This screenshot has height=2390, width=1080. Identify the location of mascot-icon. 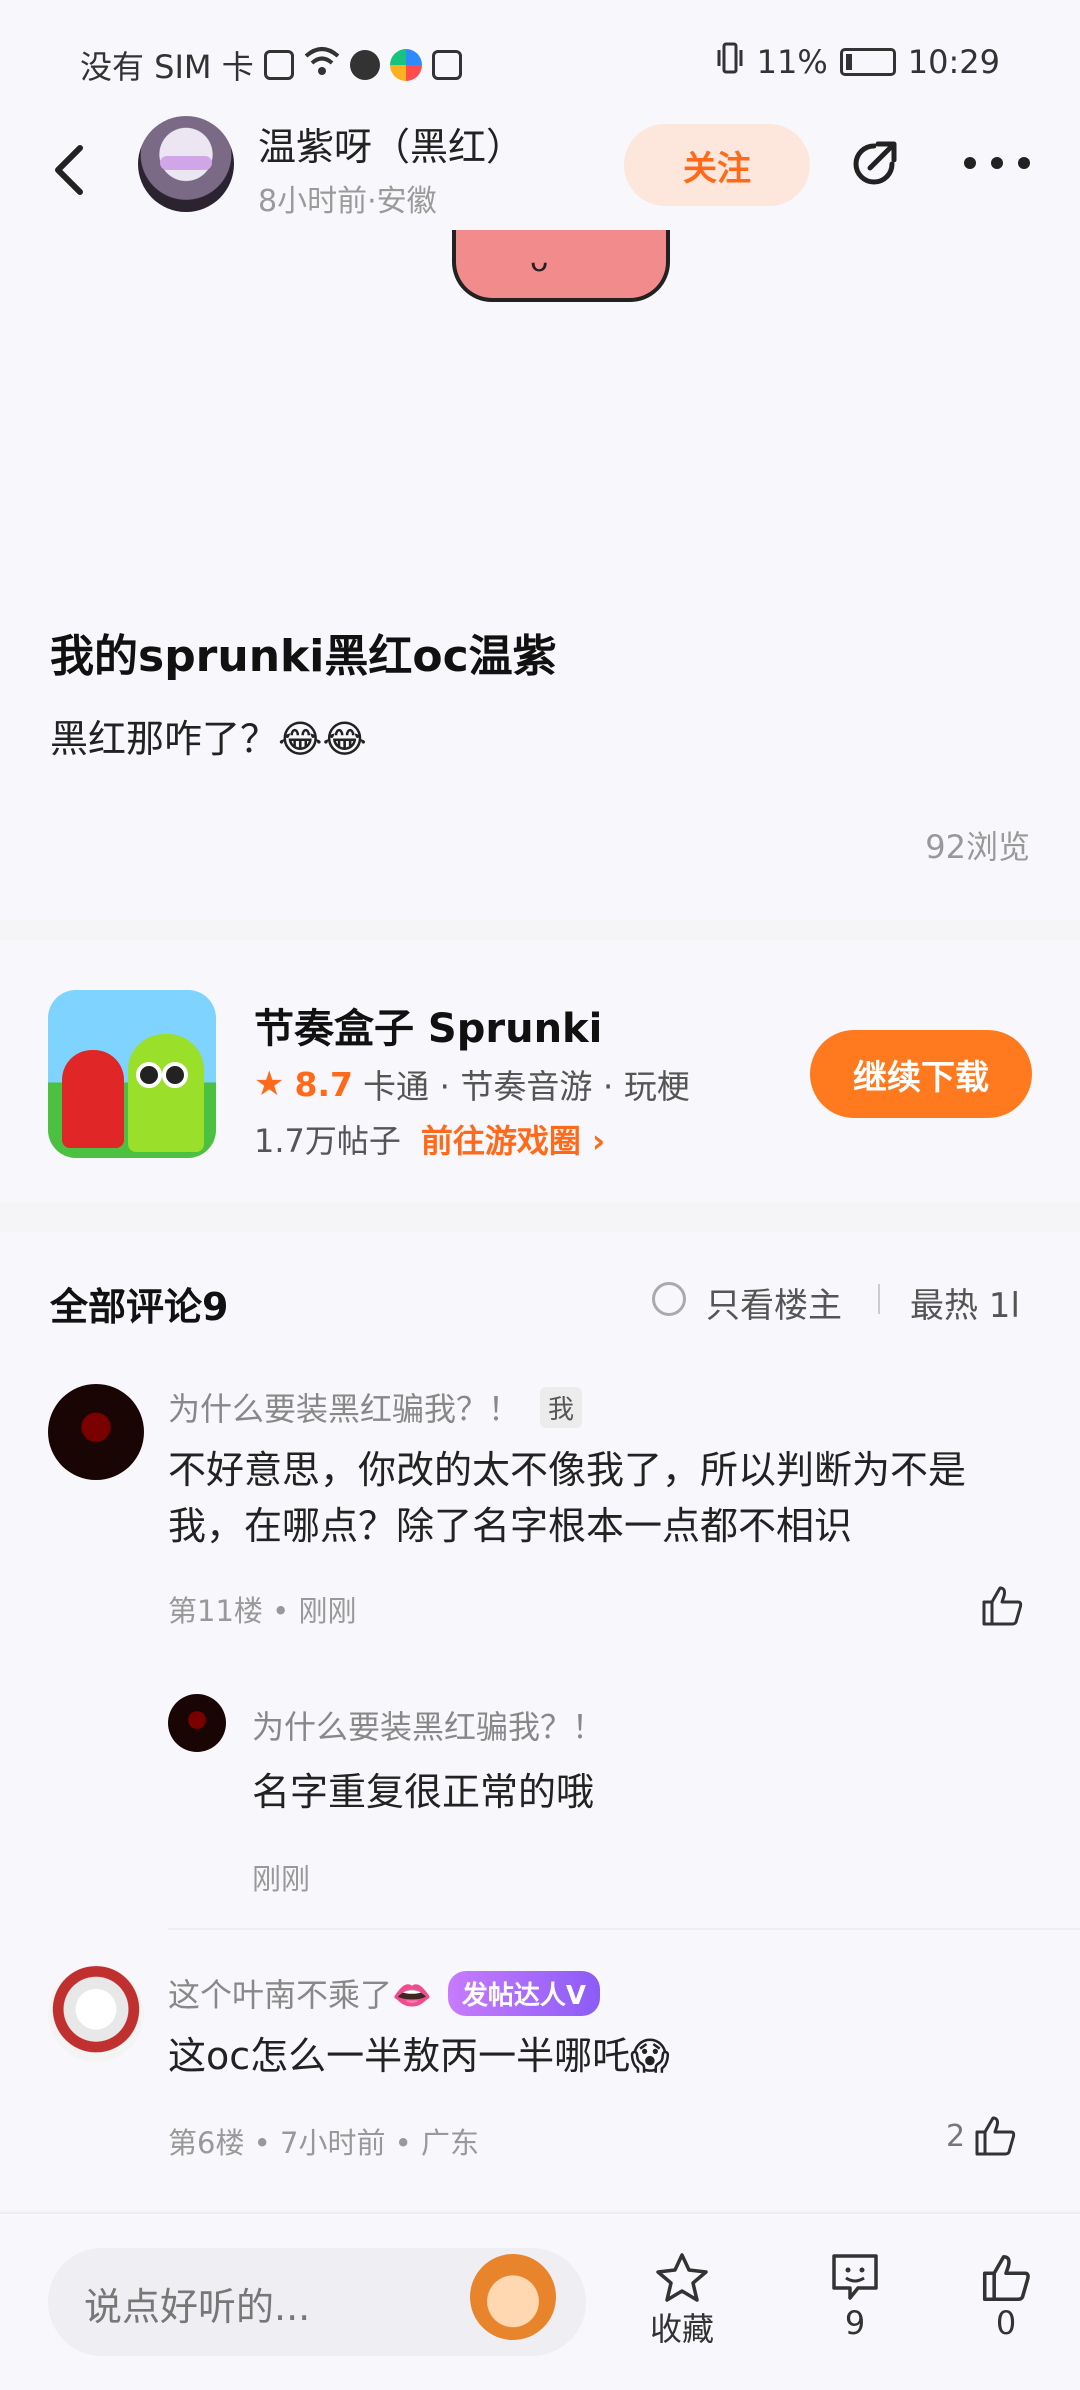
(513, 2297).